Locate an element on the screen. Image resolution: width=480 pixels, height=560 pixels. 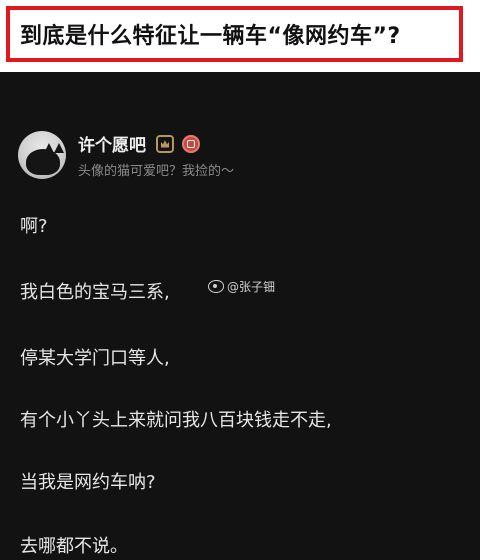
weibo-icon is located at coordinates (216, 286).